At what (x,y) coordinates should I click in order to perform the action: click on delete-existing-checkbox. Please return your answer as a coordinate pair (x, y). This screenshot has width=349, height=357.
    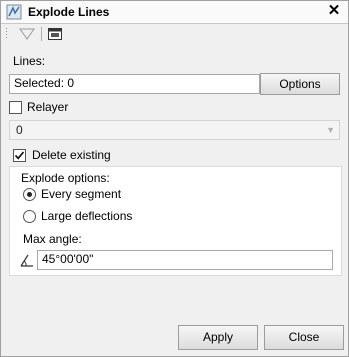
    Looking at the image, I should click on (19, 155).